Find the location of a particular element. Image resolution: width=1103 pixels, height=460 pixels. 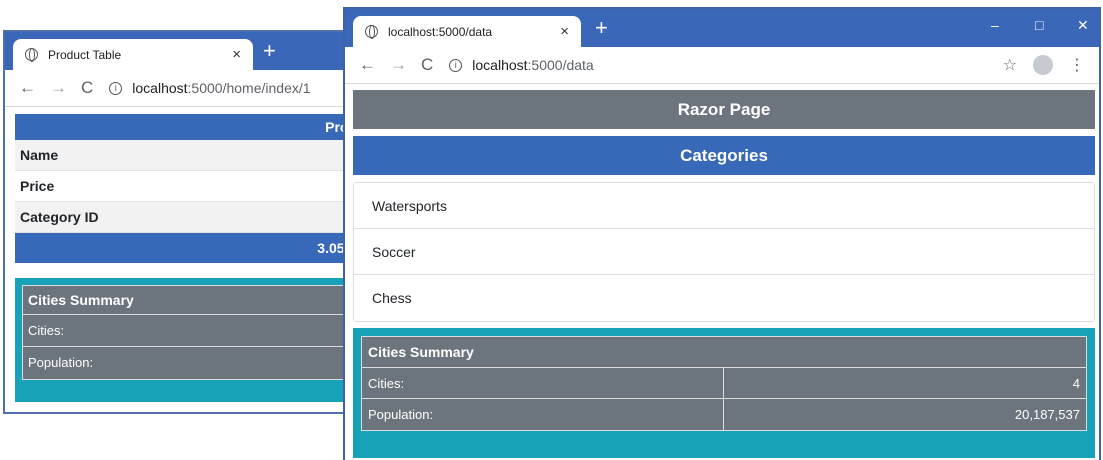

table-row-price: Price is located at coordinates (188, 186).